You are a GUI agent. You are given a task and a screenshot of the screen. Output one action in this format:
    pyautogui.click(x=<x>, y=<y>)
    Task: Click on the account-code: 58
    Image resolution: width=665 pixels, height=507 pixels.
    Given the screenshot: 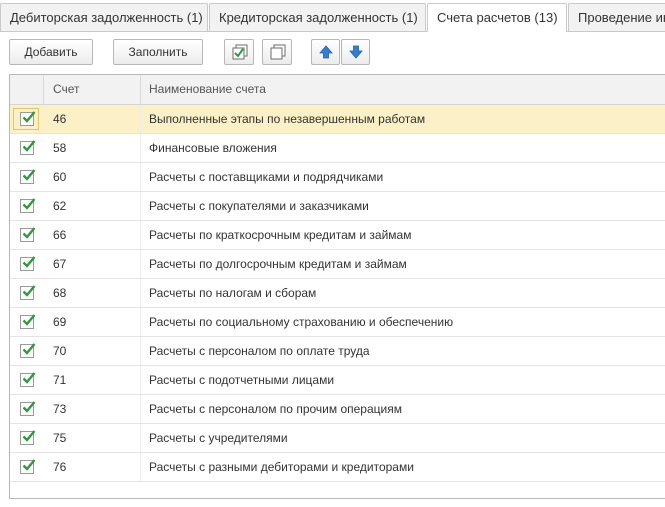 What is the action you would take?
    pyautogui.click(x=60, y=148)
    